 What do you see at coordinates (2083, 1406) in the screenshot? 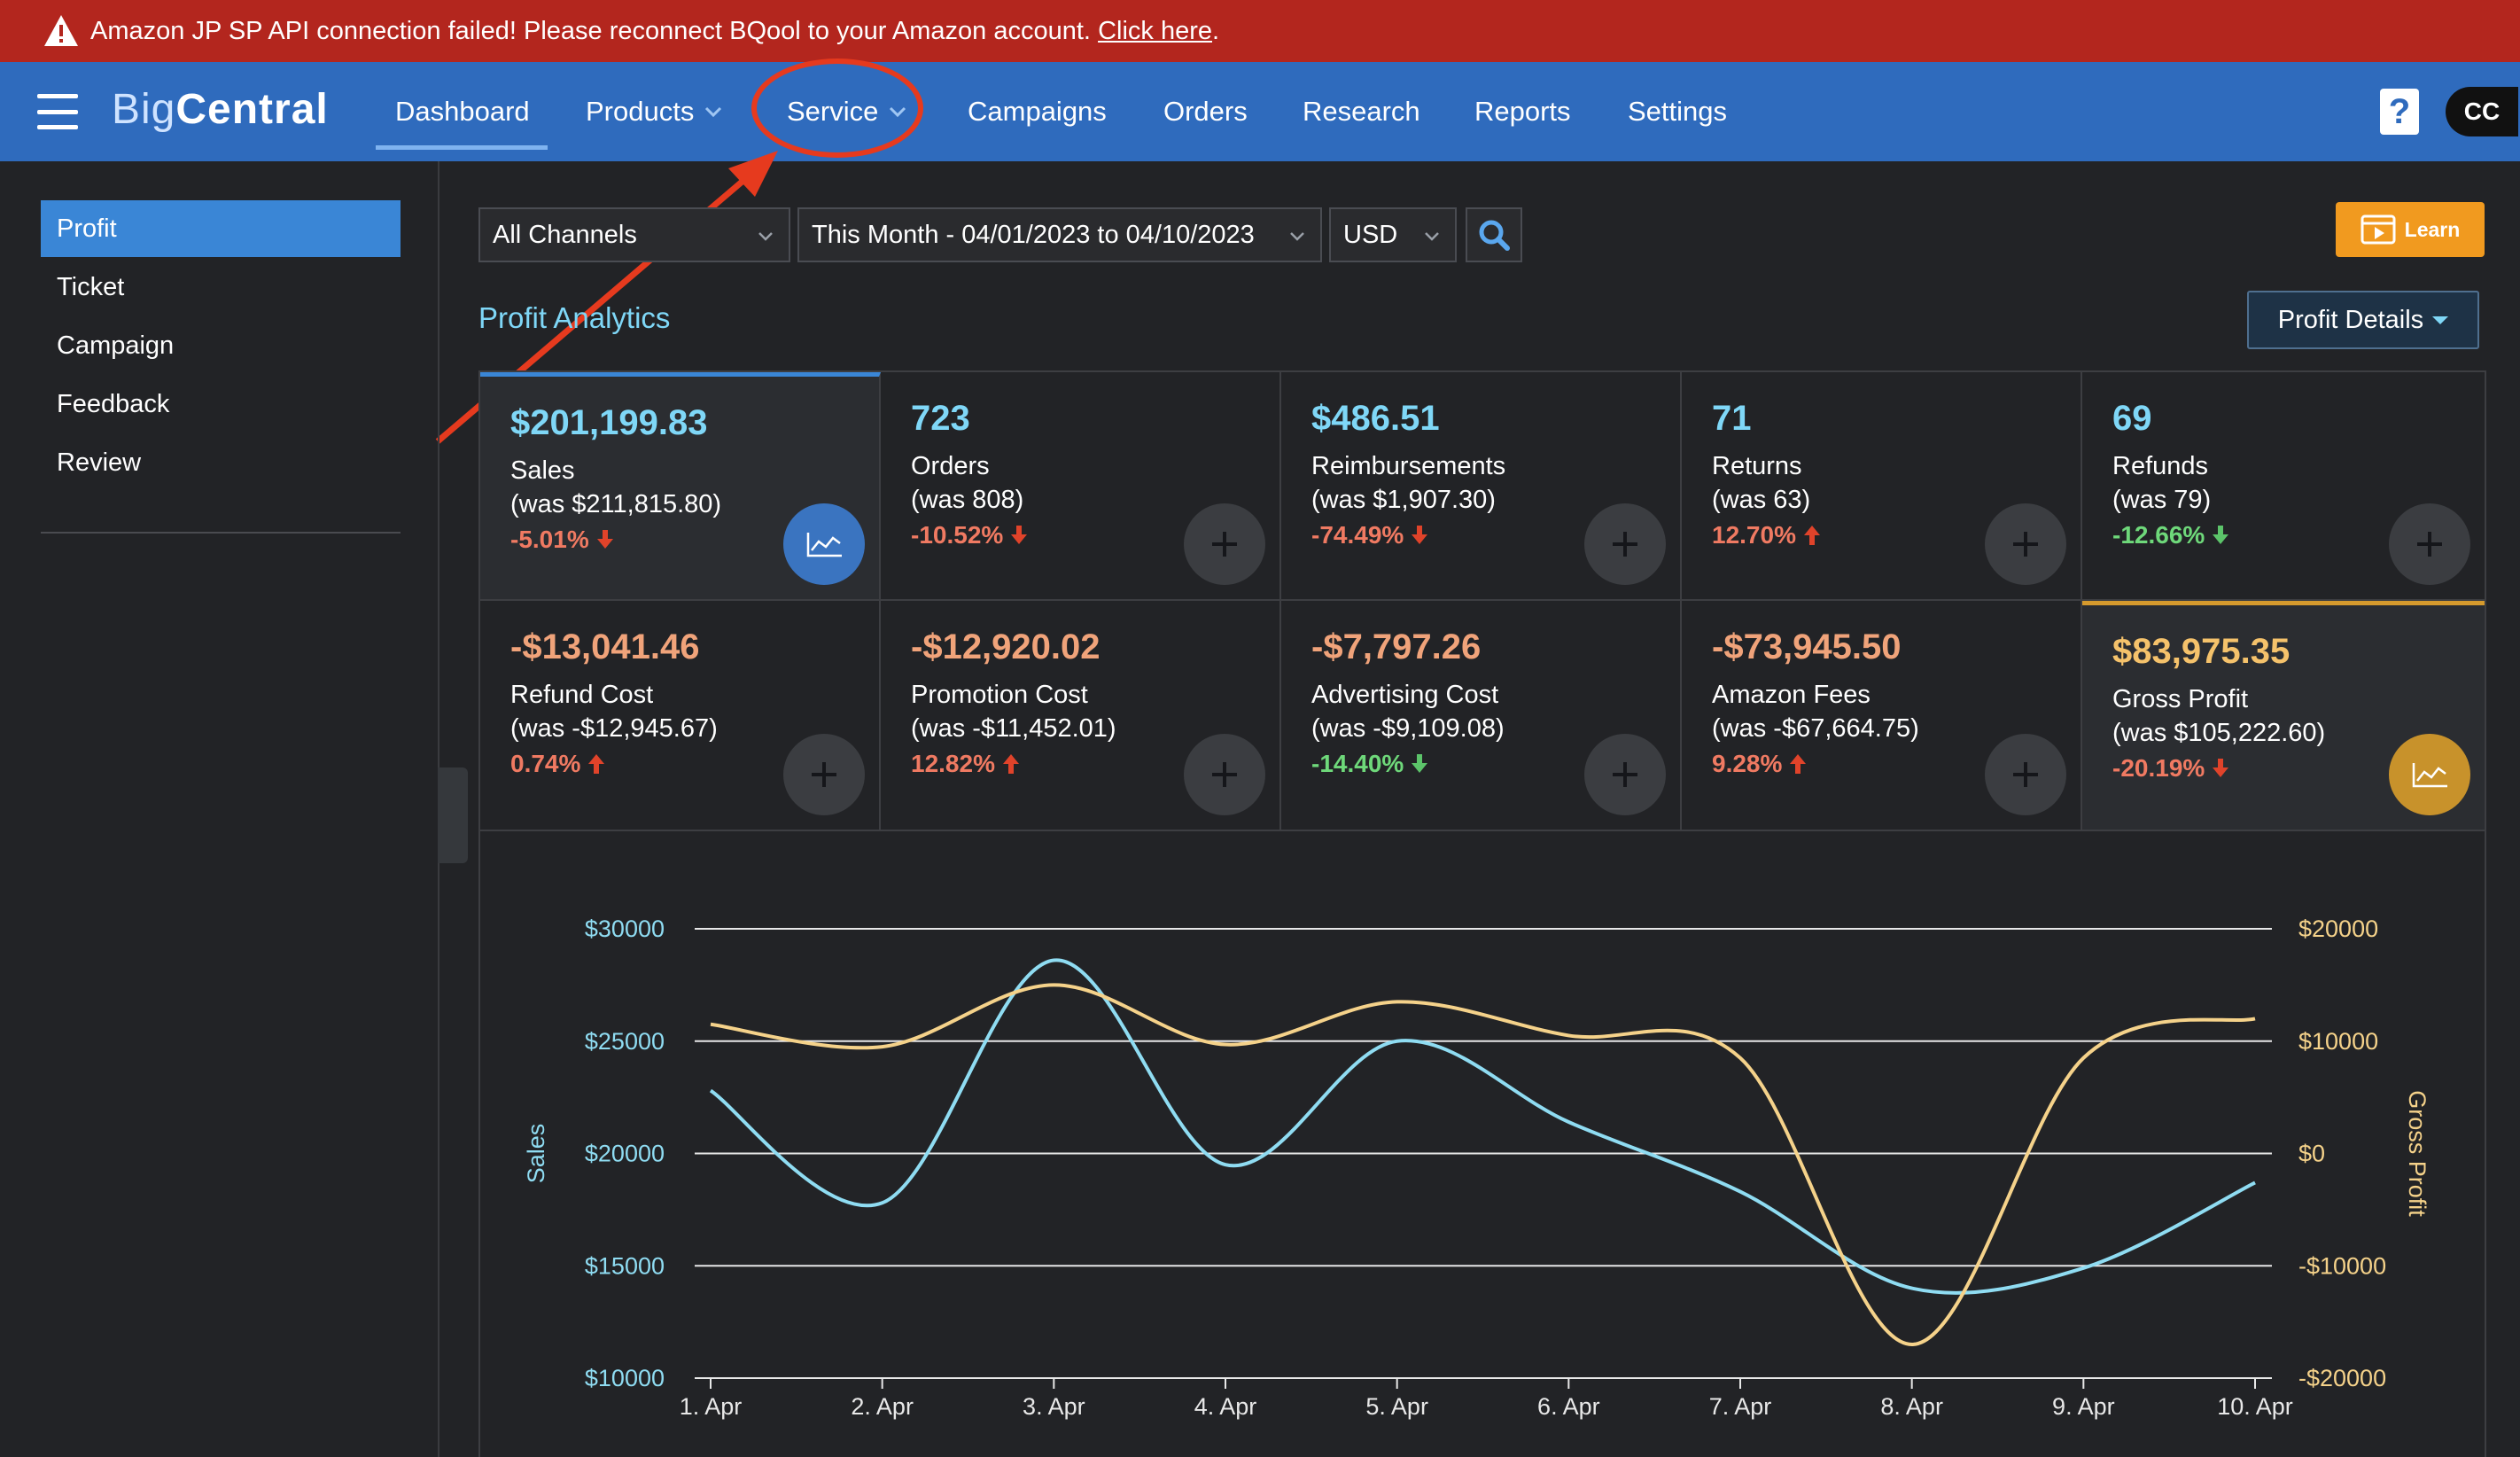
I see `x-axis-tick: 9. Apr` at bounding box center [2083, 1406].